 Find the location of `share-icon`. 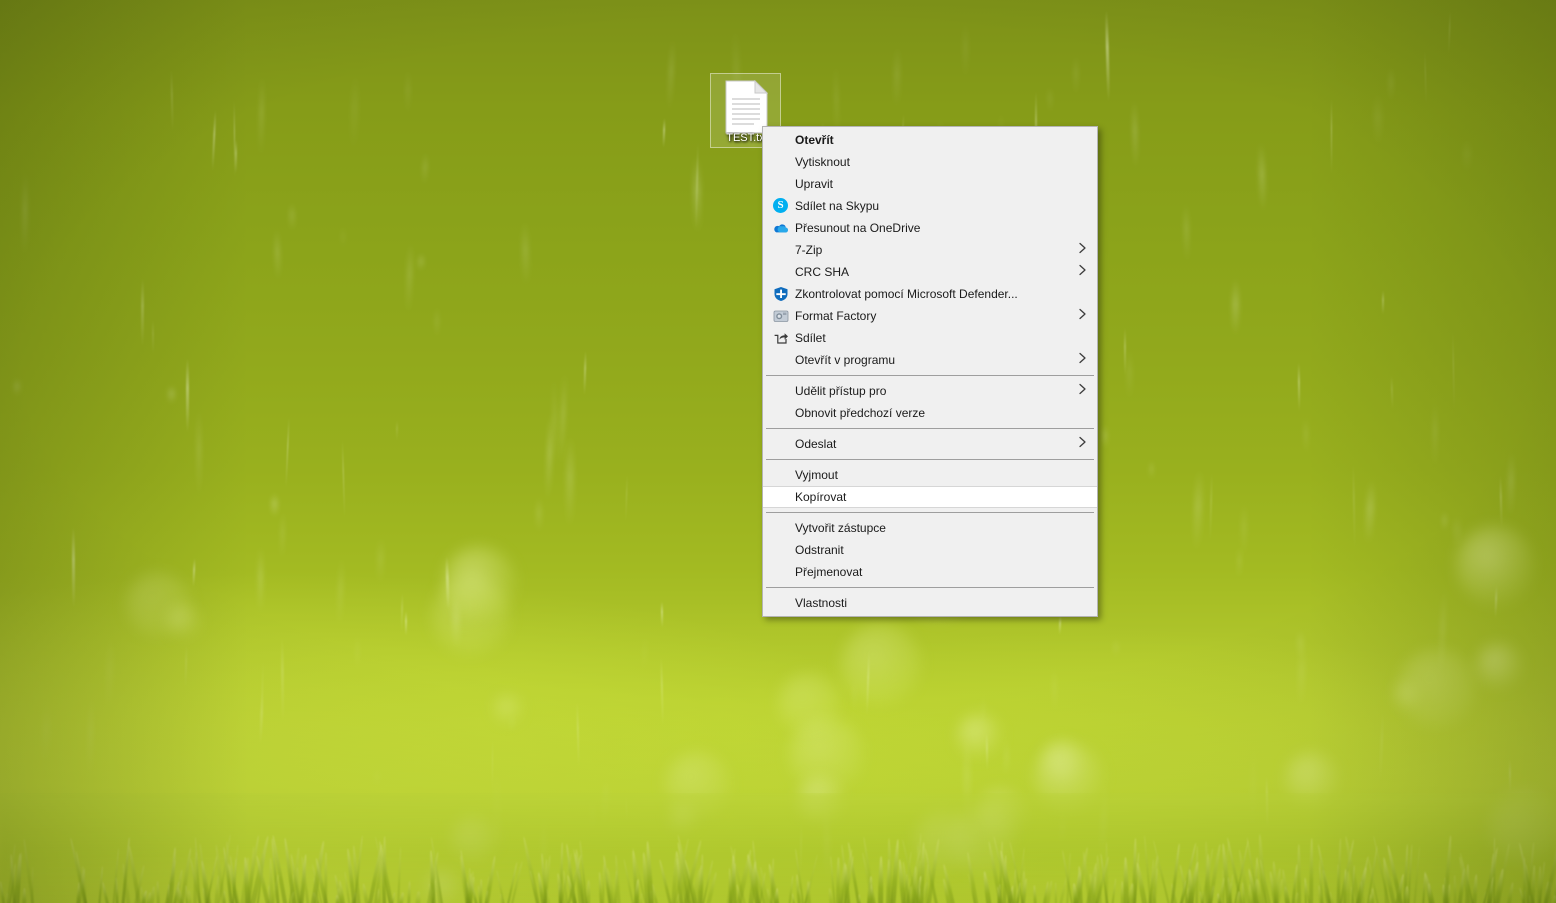

share-icon is located at coordinates (781, 338).